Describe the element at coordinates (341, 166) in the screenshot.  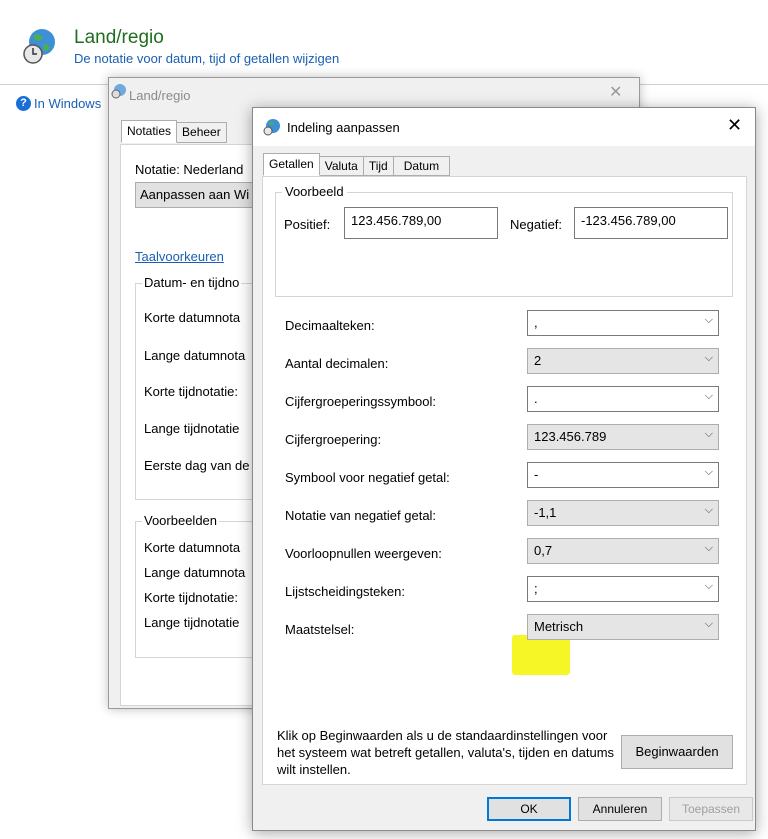
I see `tab-valuta: Valuta` at that location.